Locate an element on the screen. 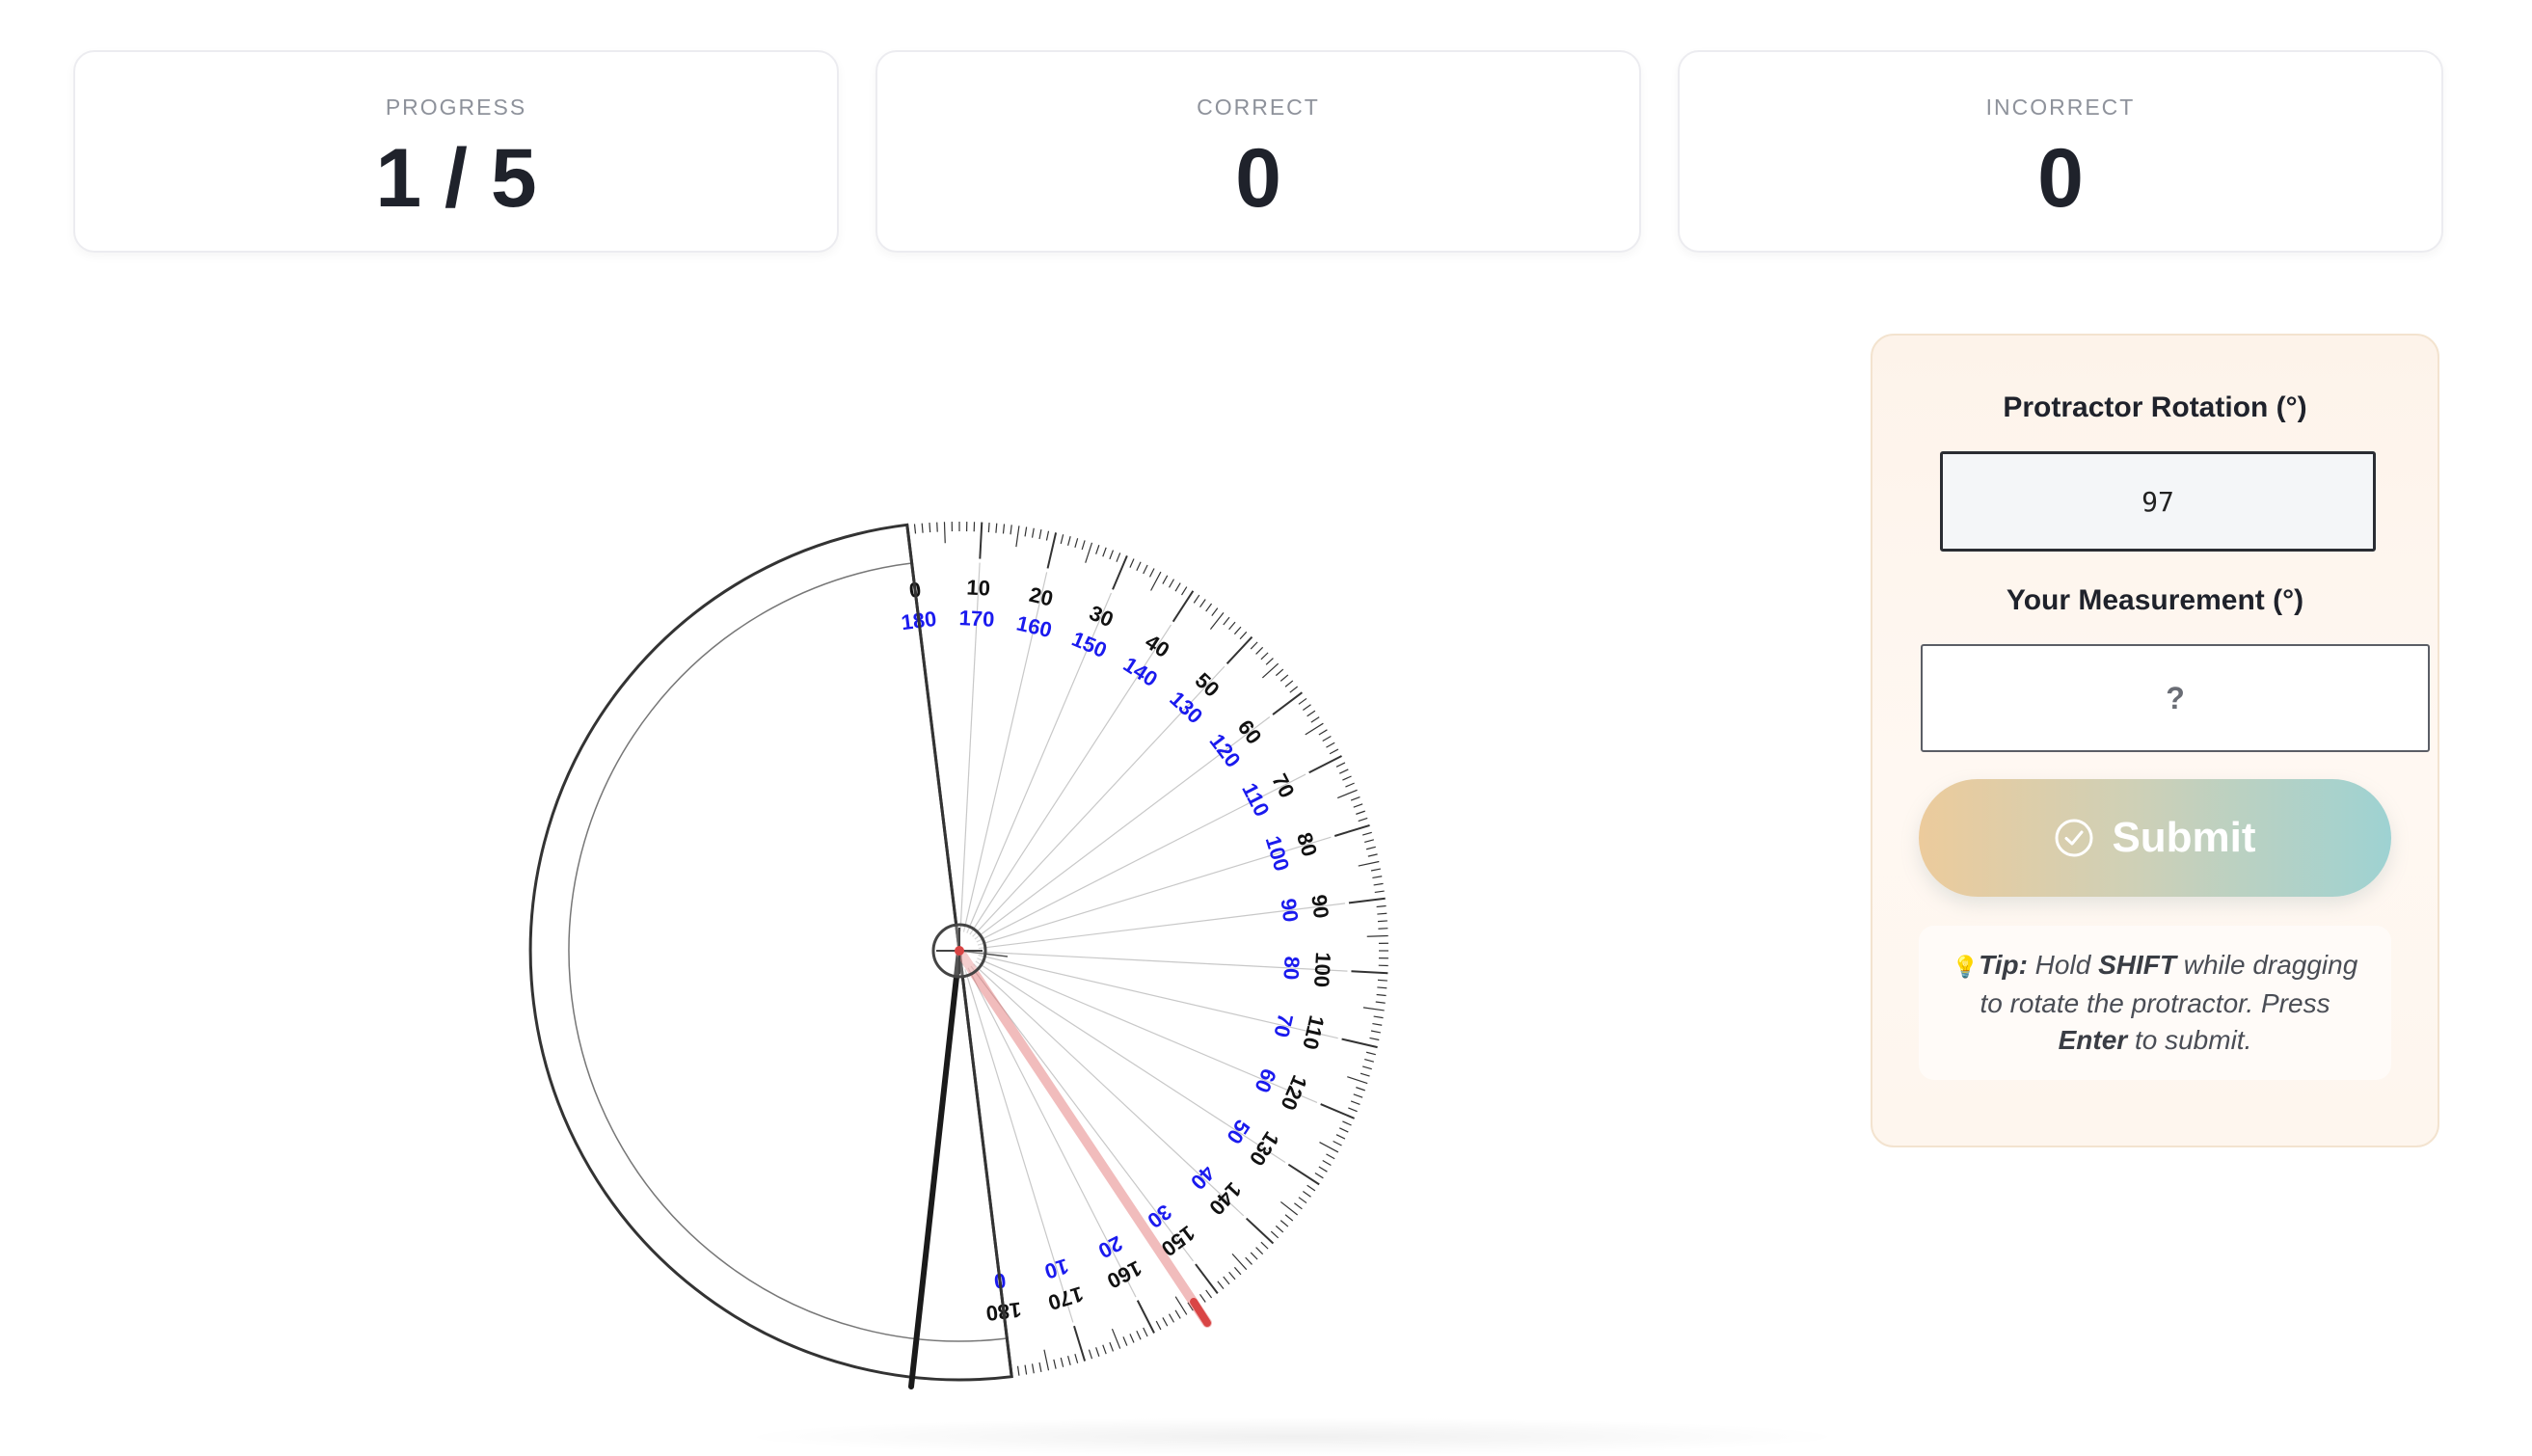  inner-scale-label: 10 is located at coordinates (1057, 1268).